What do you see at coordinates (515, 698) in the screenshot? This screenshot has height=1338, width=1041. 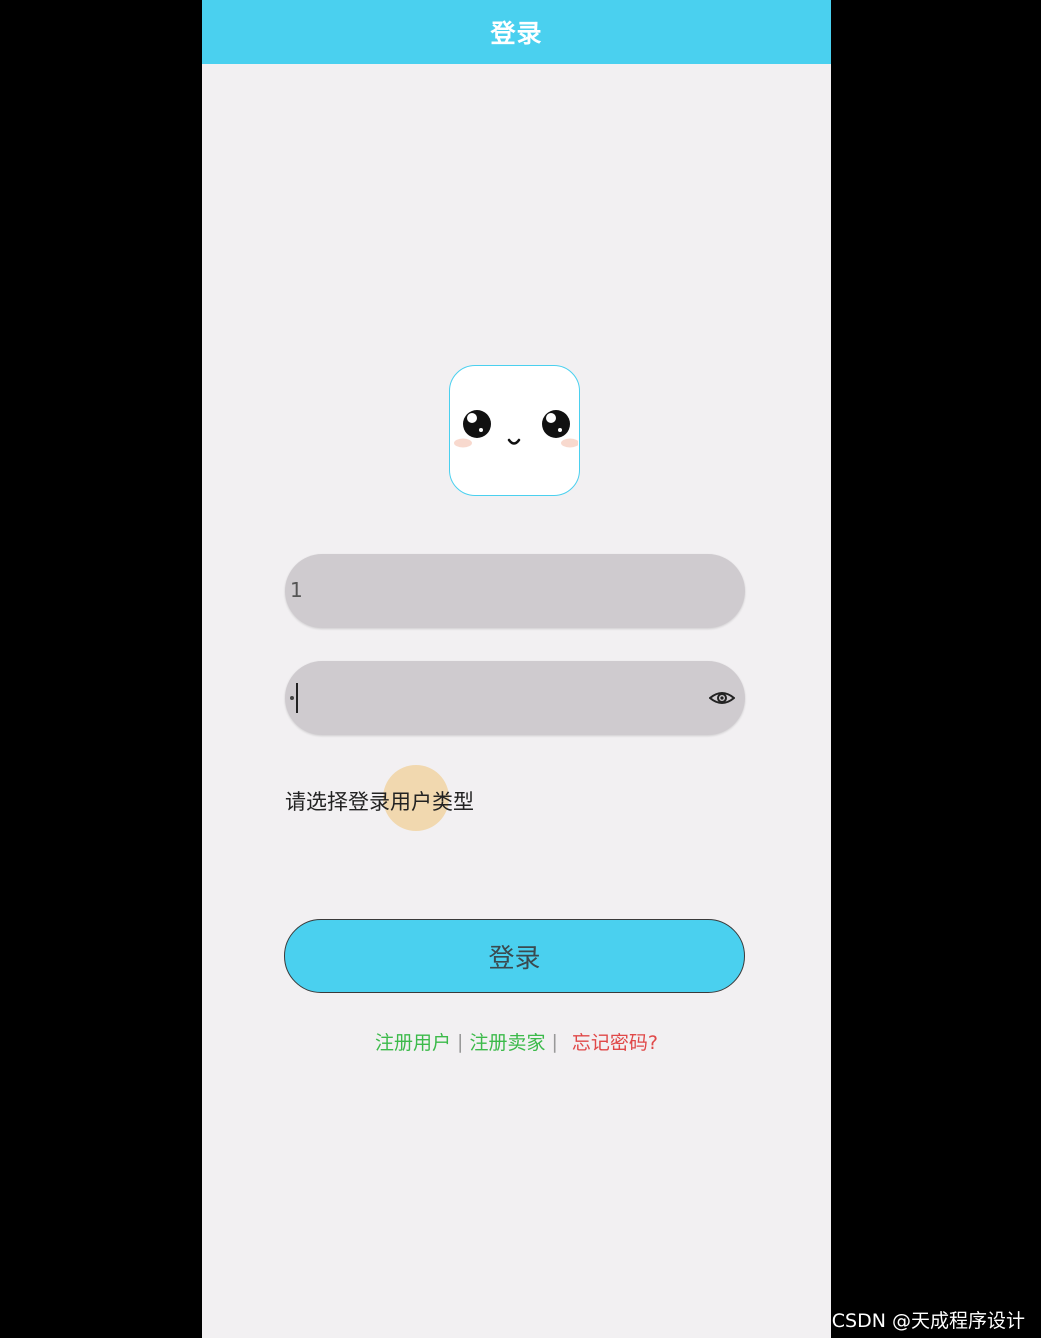 I see `password-input` at bounding box center [515, 698].